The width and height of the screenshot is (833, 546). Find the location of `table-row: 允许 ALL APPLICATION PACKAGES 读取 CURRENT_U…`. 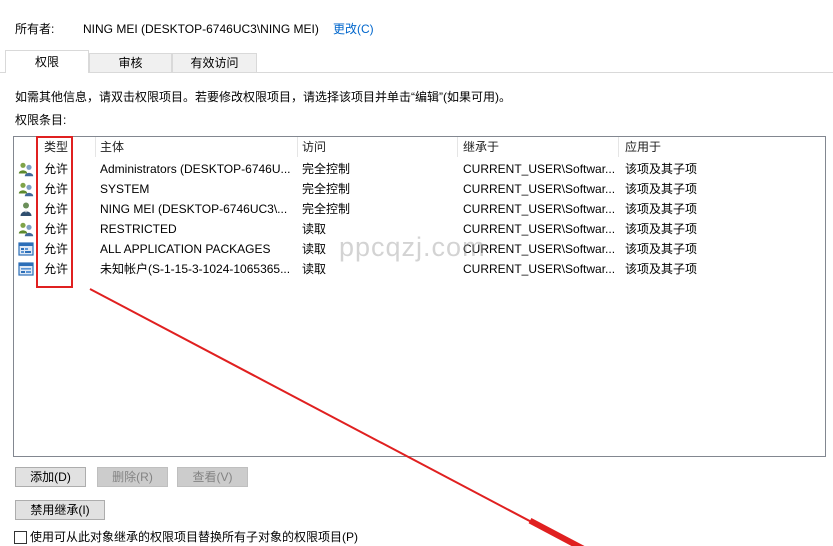

table-row: 允许 ALL APPLICATION PACKAGES 读取 CURRENT_U… is located at coordinates (419, 249).